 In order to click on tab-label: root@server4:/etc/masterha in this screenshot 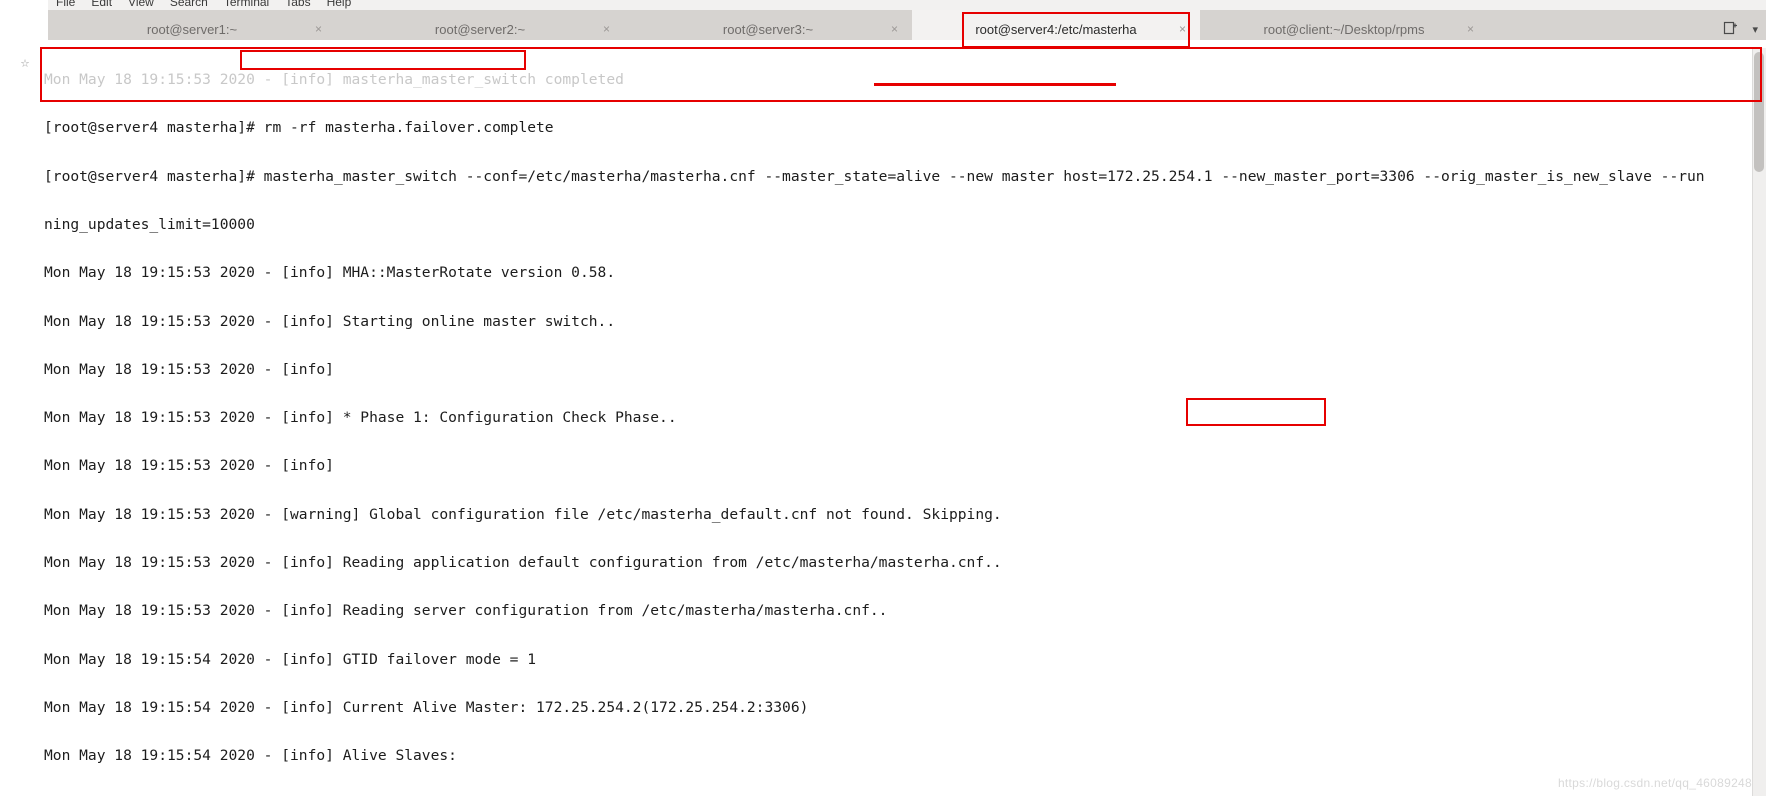, I will do `click(1056, 29)`.